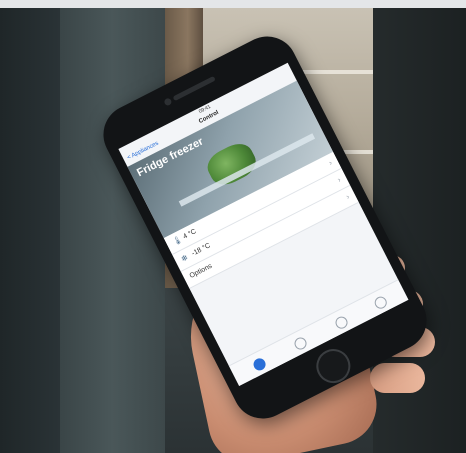 This screenshot has width=466, height=453. I want to click on row-label: 4 °C, so click(190, 234).